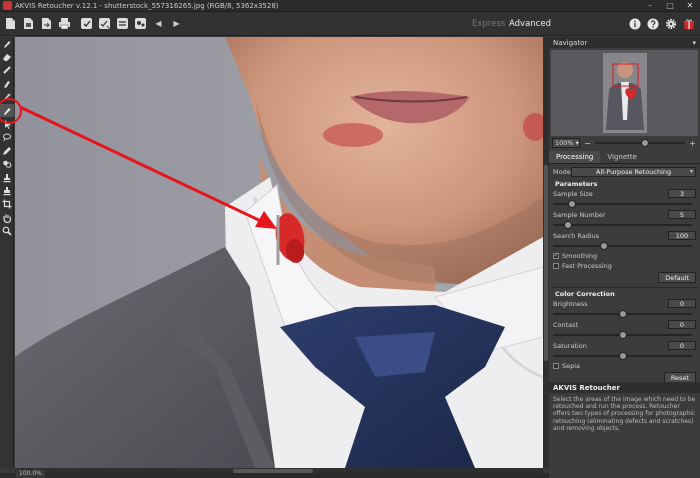  What do you see at coordinates (7, 204) in the screenshot?
I see `crop-tool` at bounding box center [7, 204].